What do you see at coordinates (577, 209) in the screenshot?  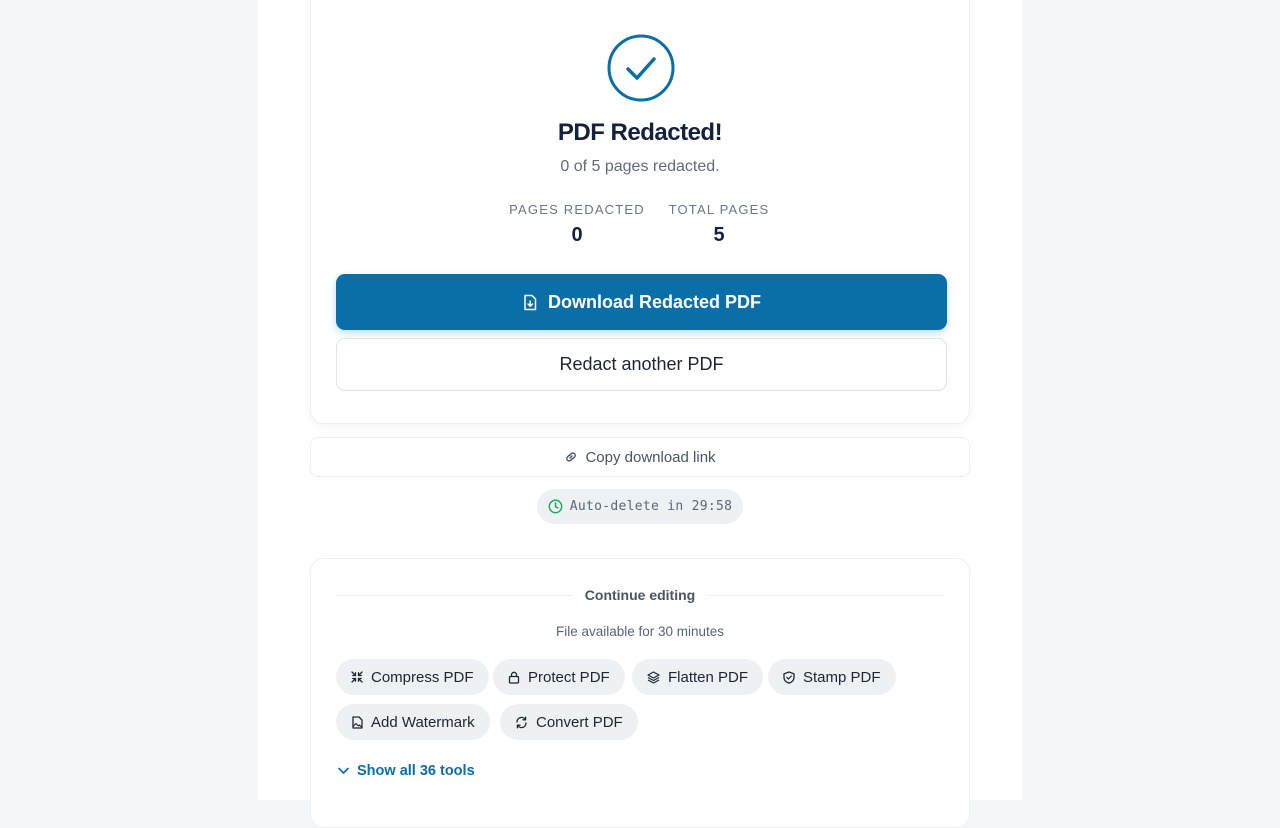 I see `stat-label: PAGES REDACTED` at bounding box center [577, 209].